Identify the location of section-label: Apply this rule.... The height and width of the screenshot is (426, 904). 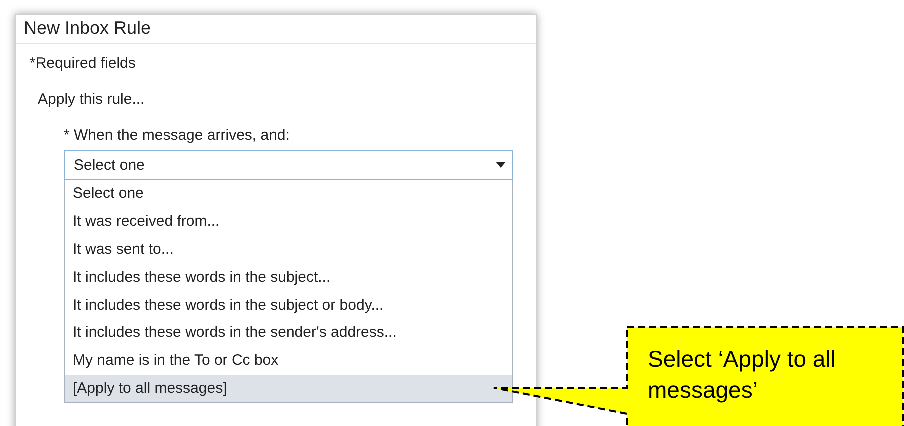
(92, 99).